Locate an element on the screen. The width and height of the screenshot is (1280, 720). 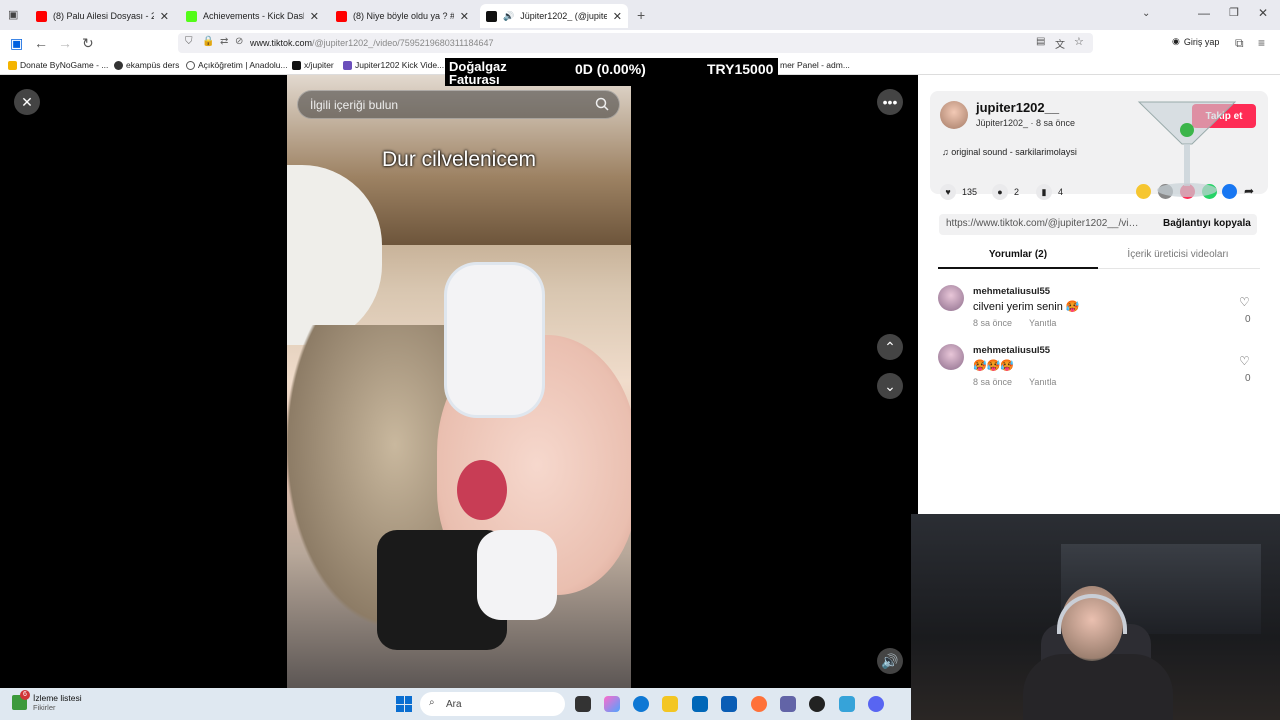
login-button: ◉ Giriş yap is located at coordinates (1195, 41).